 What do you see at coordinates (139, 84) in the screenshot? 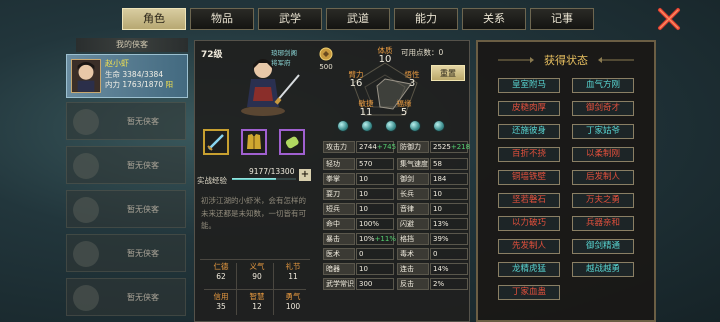
I see `hero-mp: 内力 1763/1870 阳` at bounding box center [139, 84].